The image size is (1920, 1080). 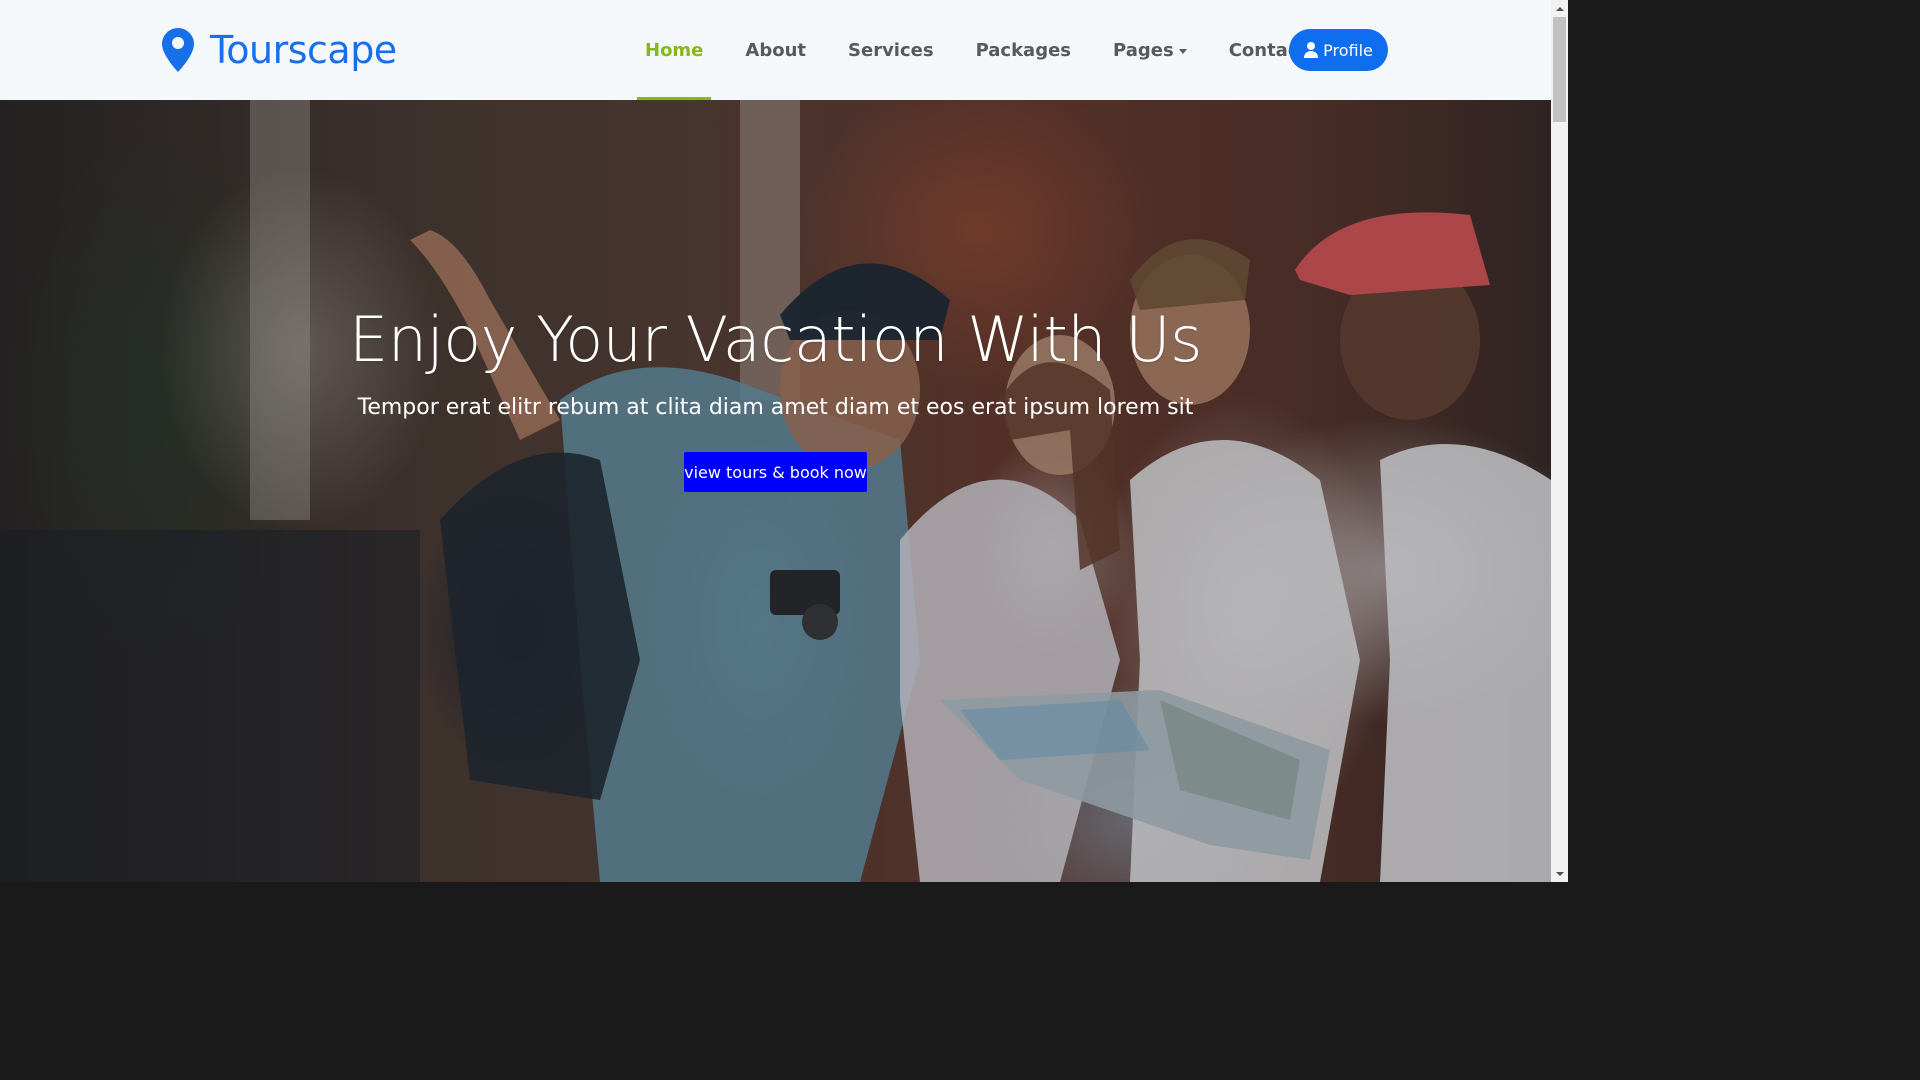 What do you see at coordinates (775, 339) in the screenshot?
I see `hero-title: Enjoy Your Vacation With Us` at bounding box center [775, 339].